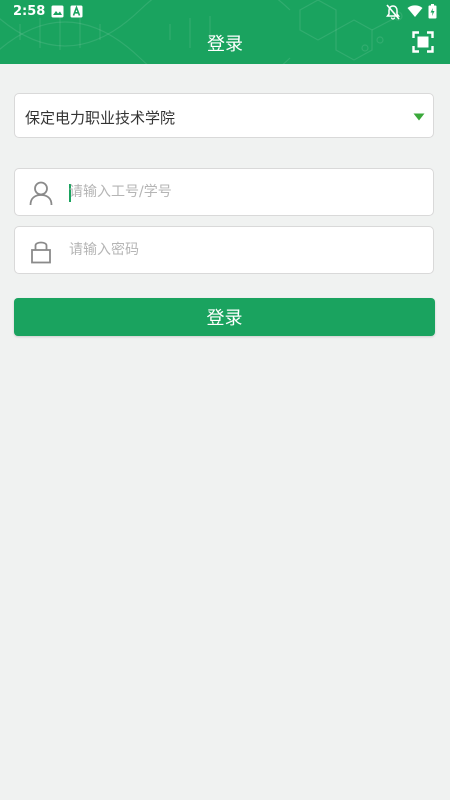 The height and width of the screenshot is (800, 450). What do you see at coordinates (244, 192) in the screenshot?
I see `username-input` at bounding box center [244, 192].